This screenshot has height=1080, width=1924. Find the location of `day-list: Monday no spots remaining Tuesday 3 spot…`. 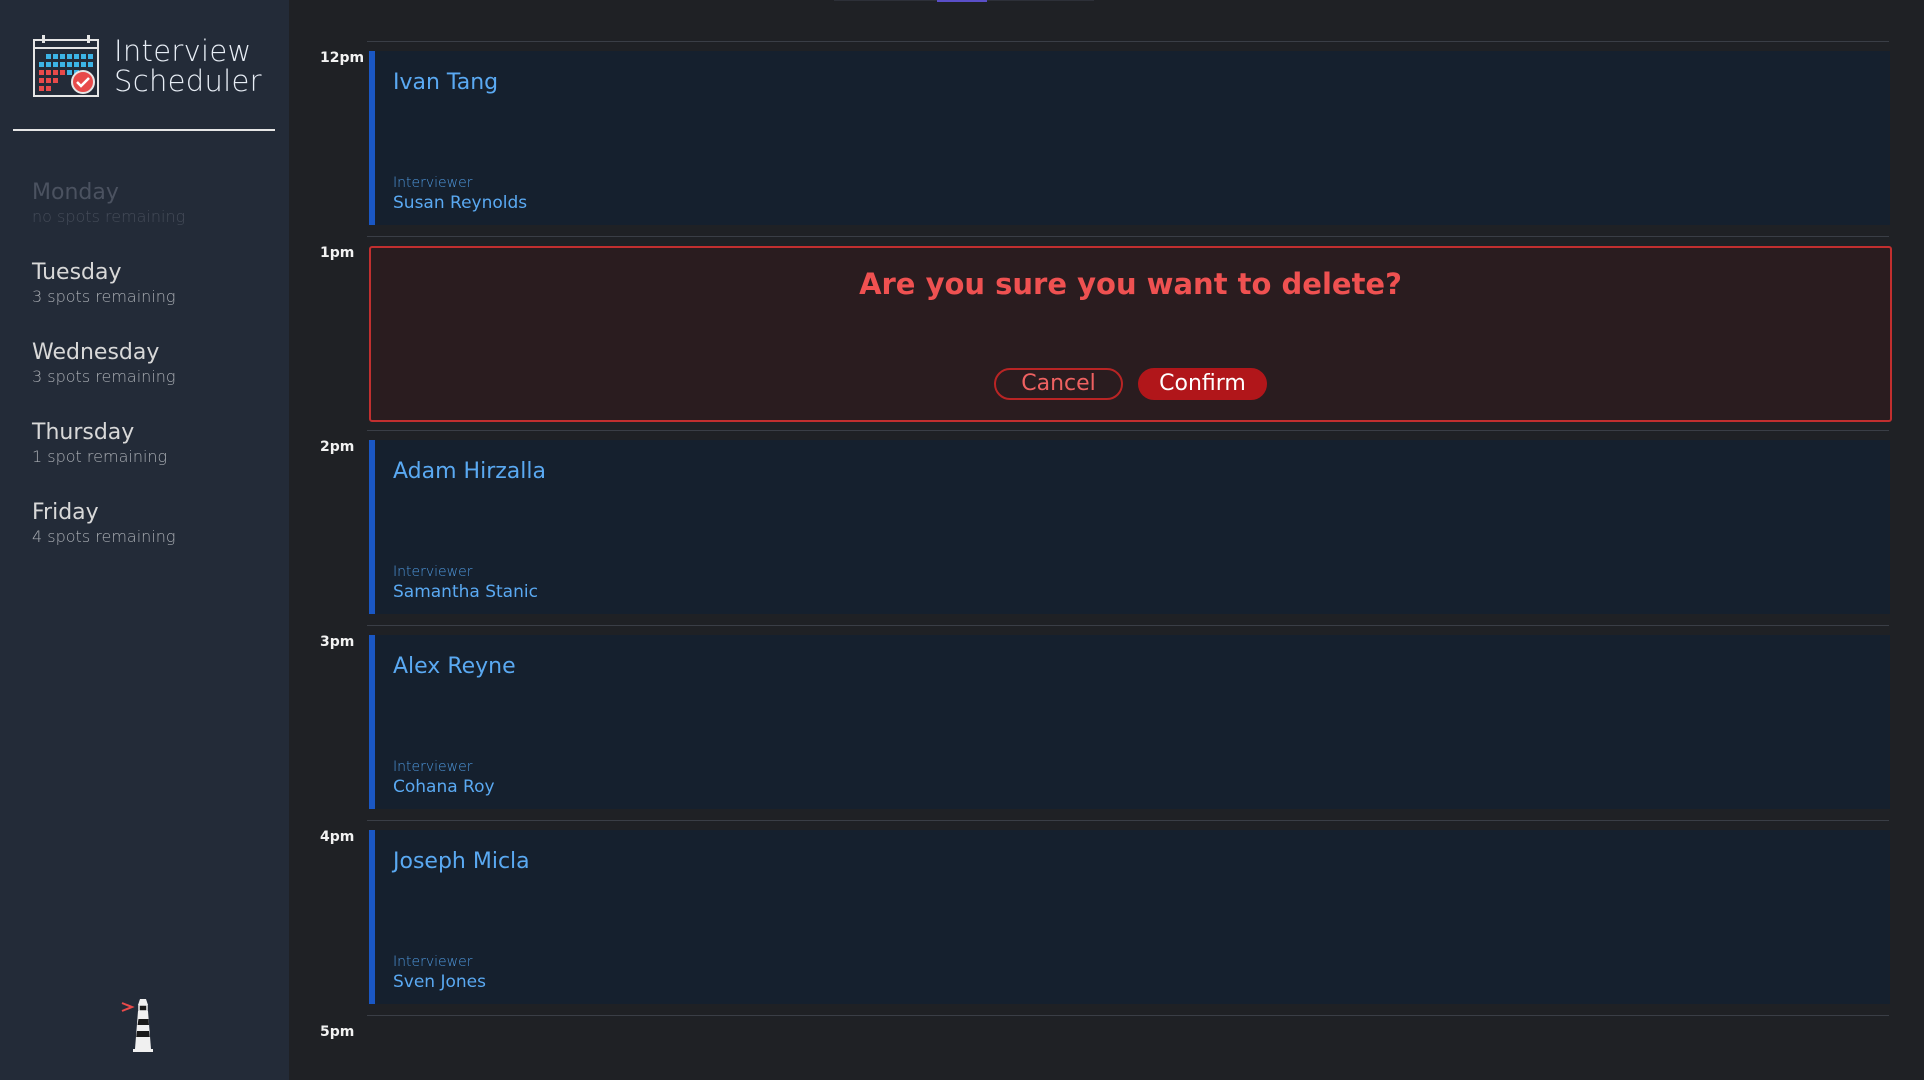

day-list: Monday no spots remaining Tuesday 3 spot… is located at coordinates (108, 380).